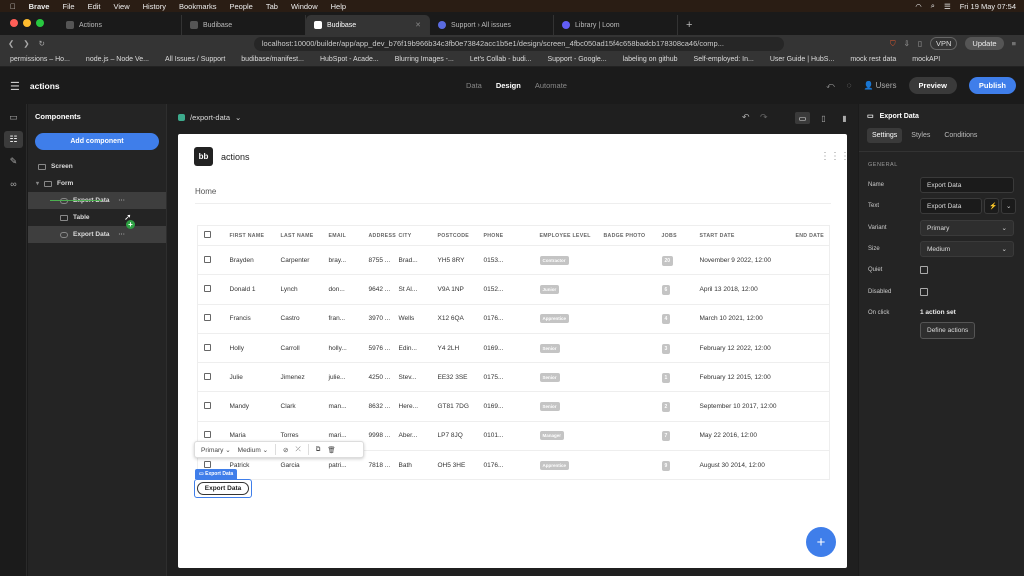 The image size is (1024, 576). I want to click on tablet-icon: ▯, so click(823, 118).